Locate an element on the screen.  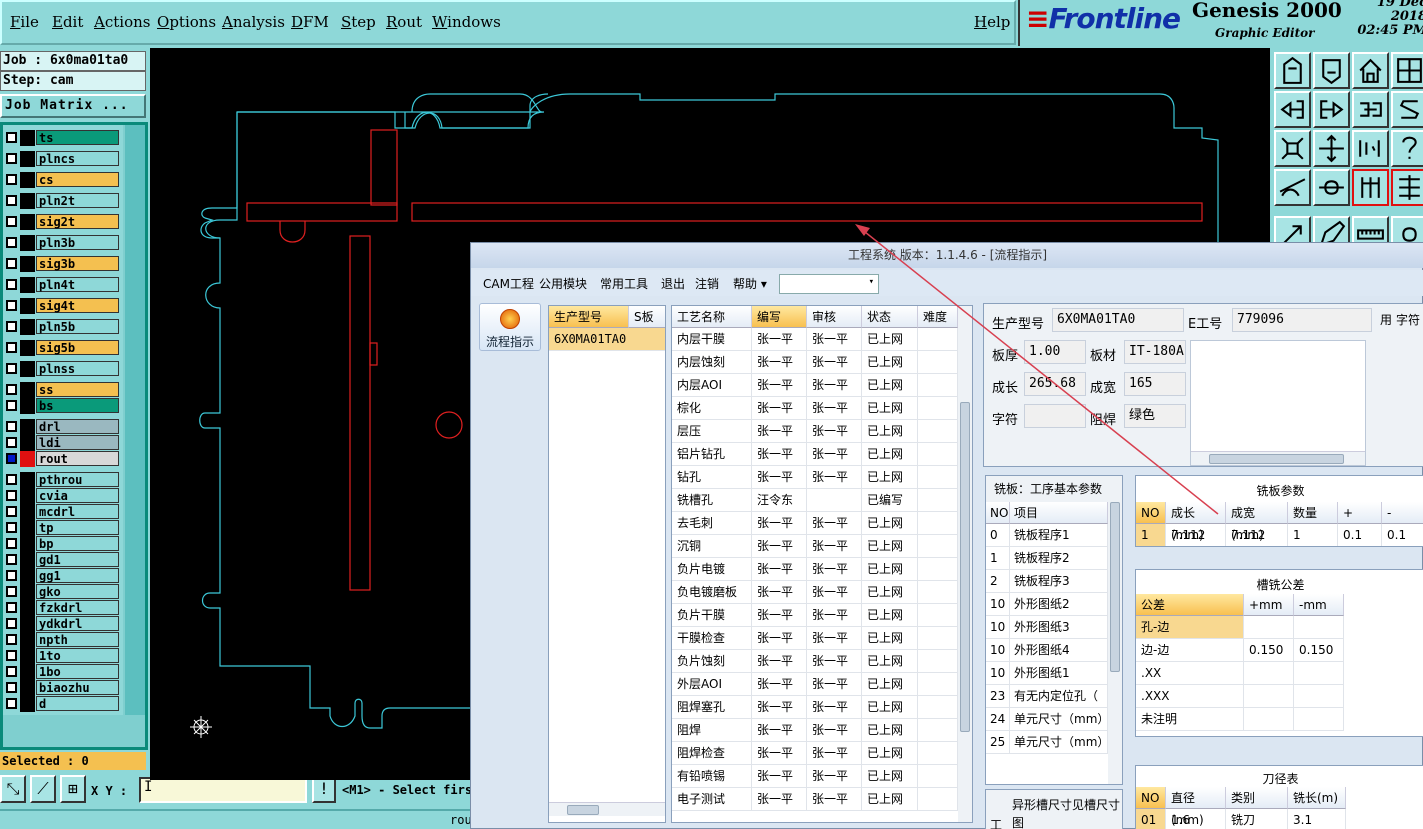
process-cell: 内层蚀刻 is located at coordinates (712, 362).